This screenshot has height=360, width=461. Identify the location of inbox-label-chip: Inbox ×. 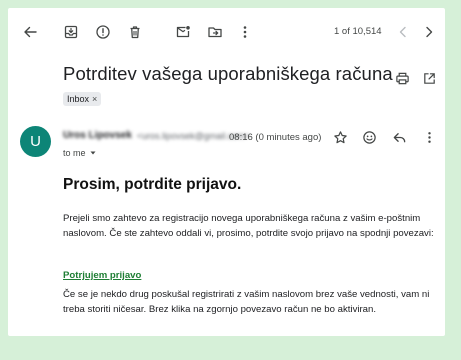
(82, 99).